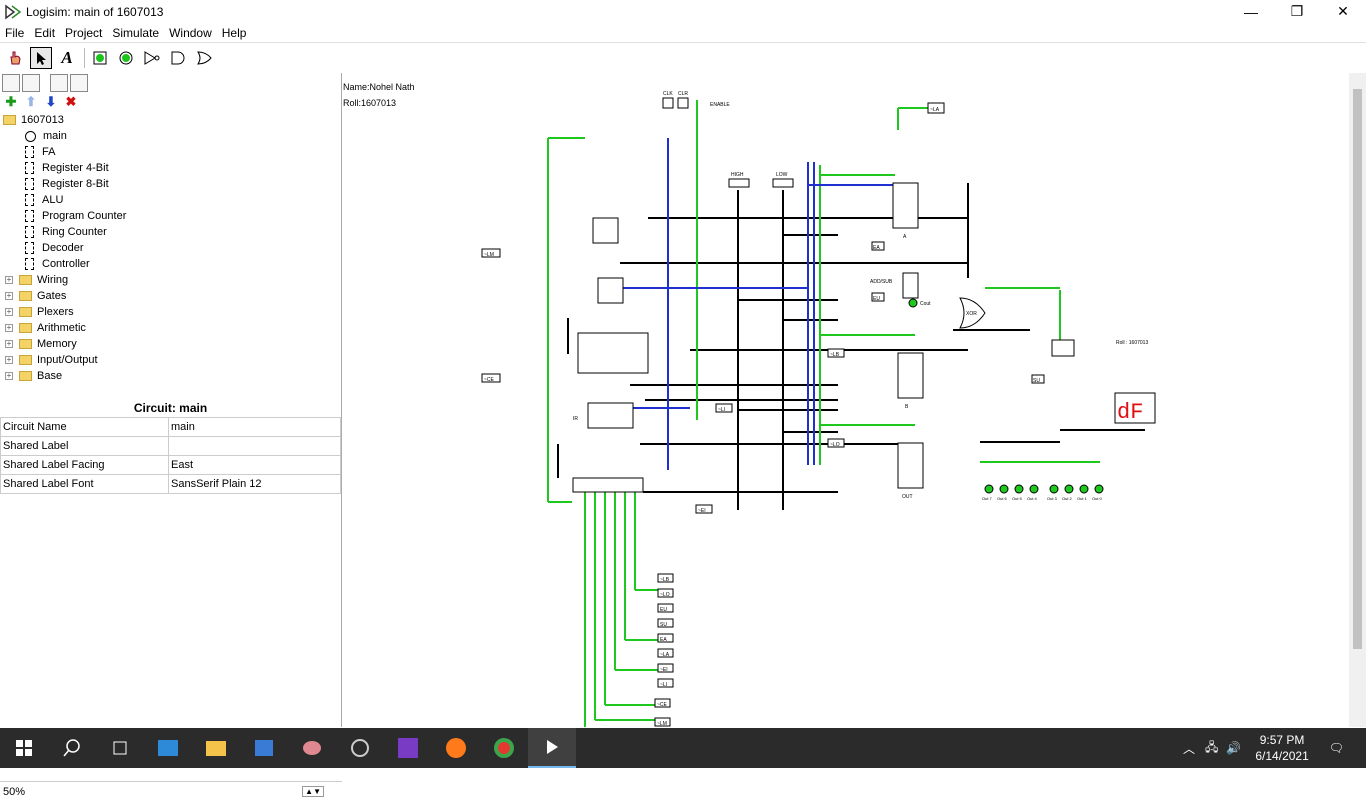 This screenshot has width=1366, height=801. Describe the element at coordinates (33, 120) in the screenshot. I see `project-root: 1607013` at that location.